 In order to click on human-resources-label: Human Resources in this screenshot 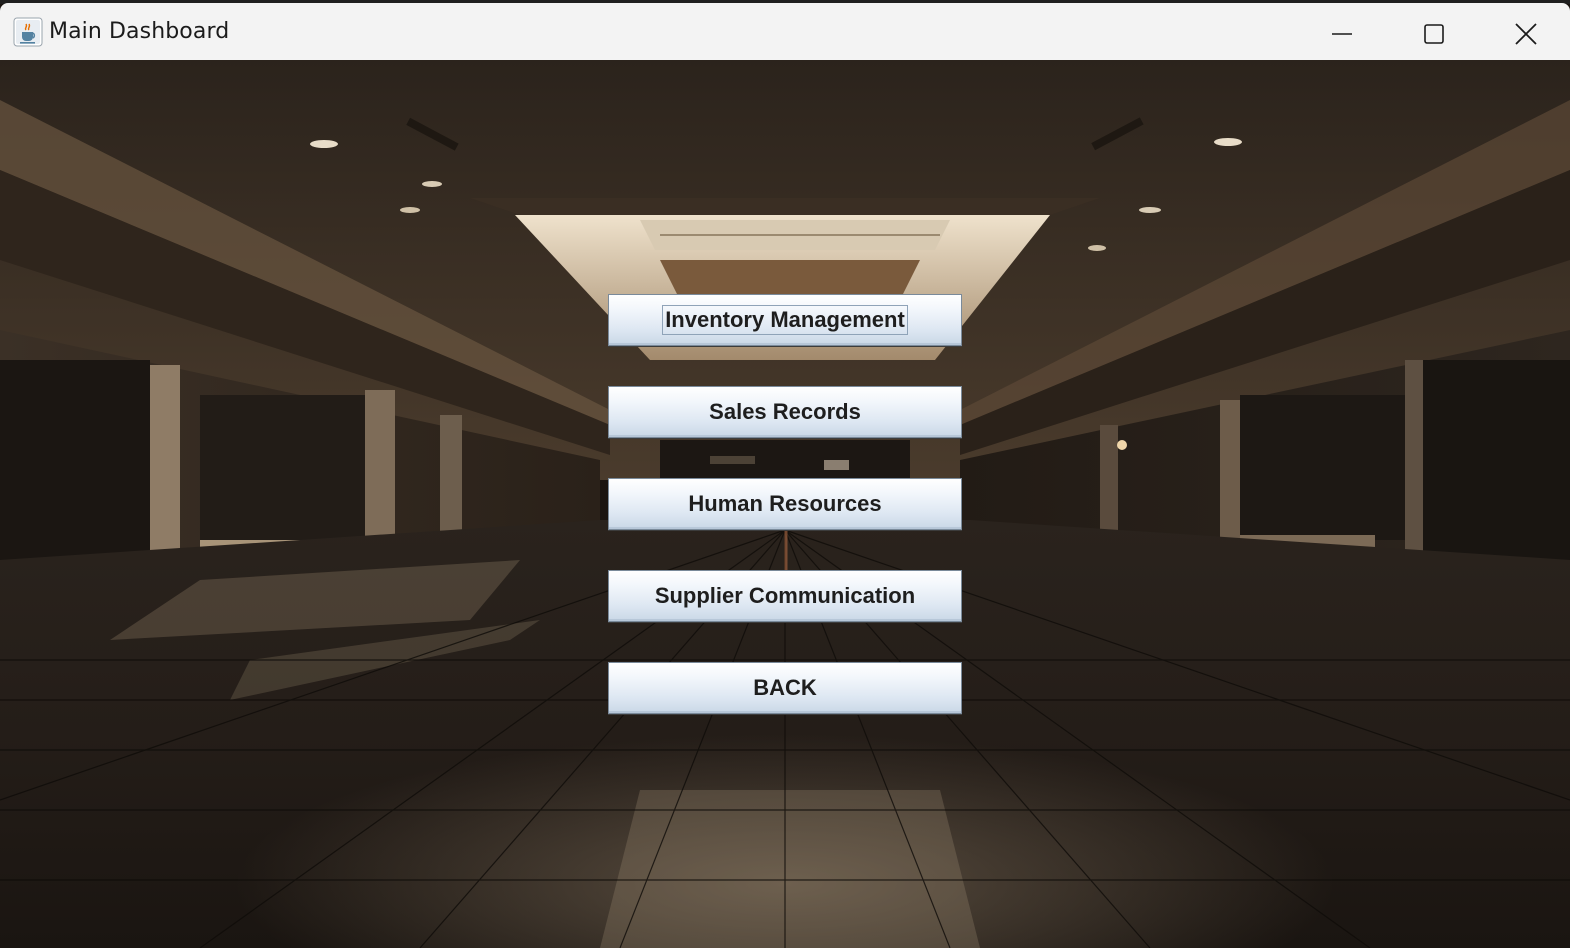, I will do `click(785, 503)`.